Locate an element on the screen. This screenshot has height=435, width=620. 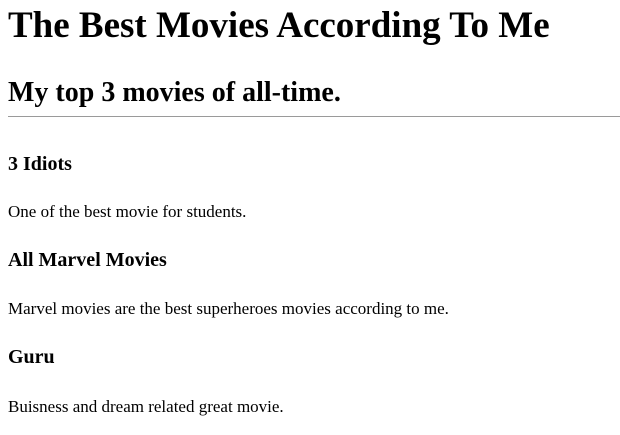
page-title: The Best Movies According To Me is located at coordinates (279, 25).